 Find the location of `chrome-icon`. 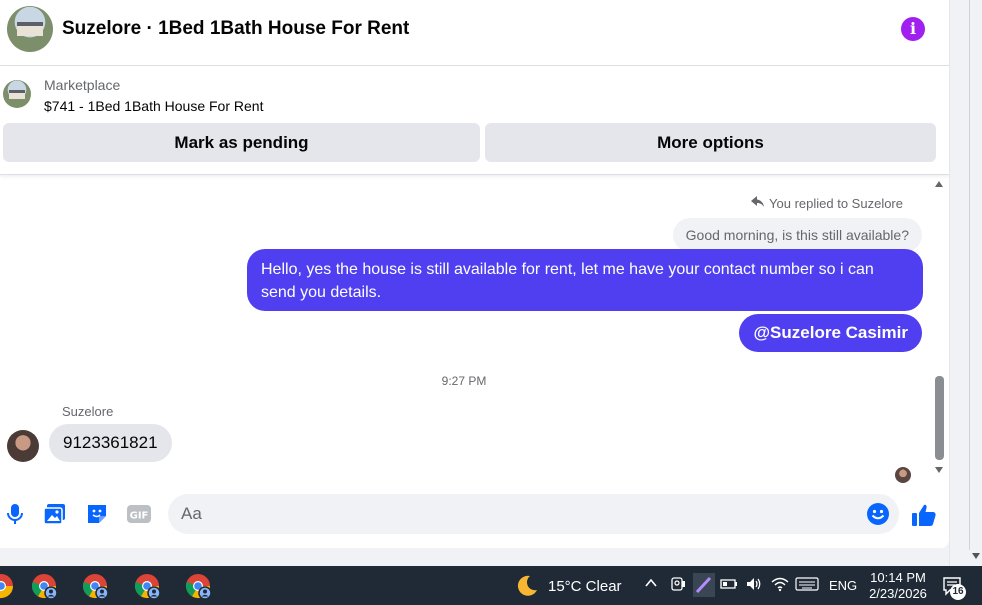

chrome-icon is located at coordinates (7, 586).